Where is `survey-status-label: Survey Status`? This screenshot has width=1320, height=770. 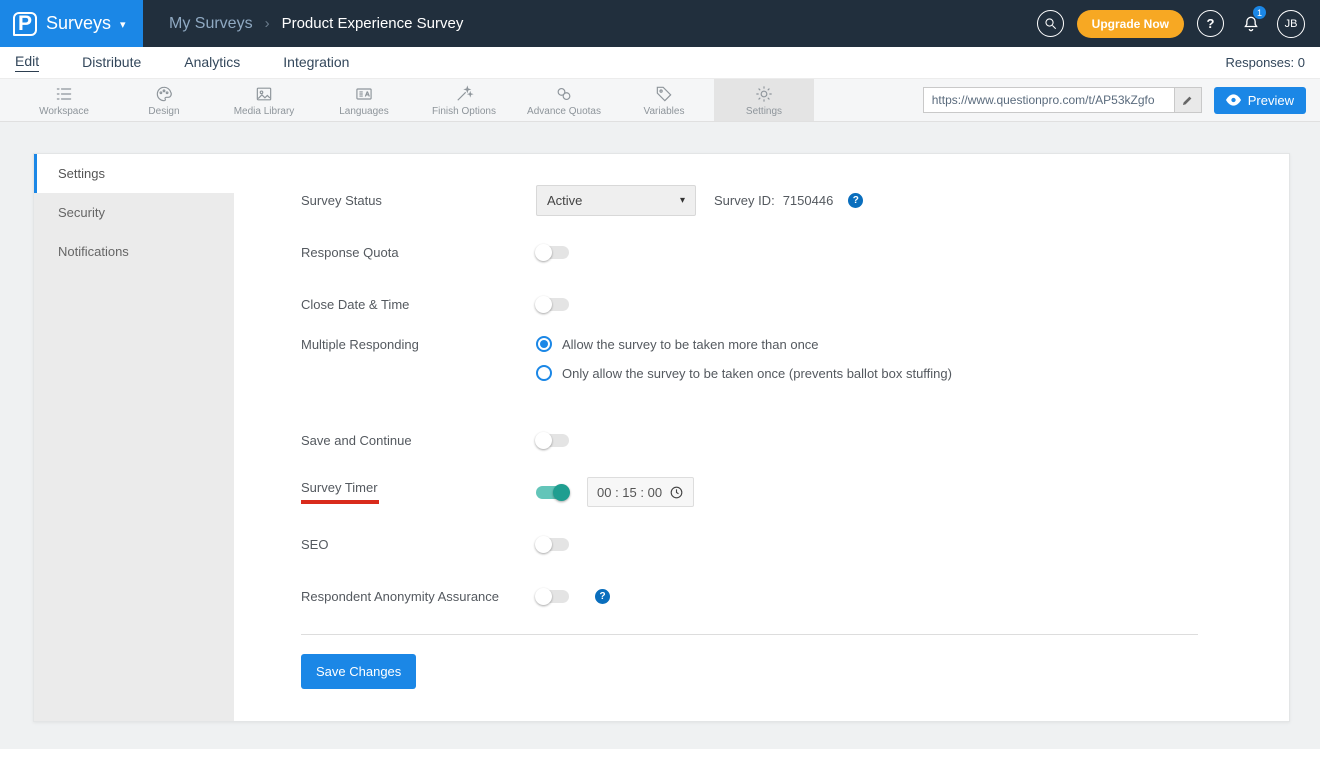
survey-status-label: Survey Status is located at coordinates (341, 200).